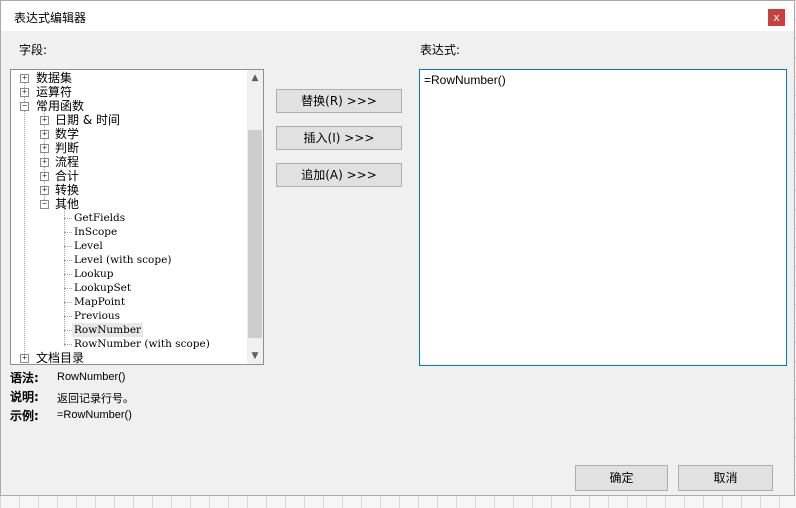 The width and height of the screenshot is (796, 508). I want to click on function-item: Level (with scope), so click(121, 260).